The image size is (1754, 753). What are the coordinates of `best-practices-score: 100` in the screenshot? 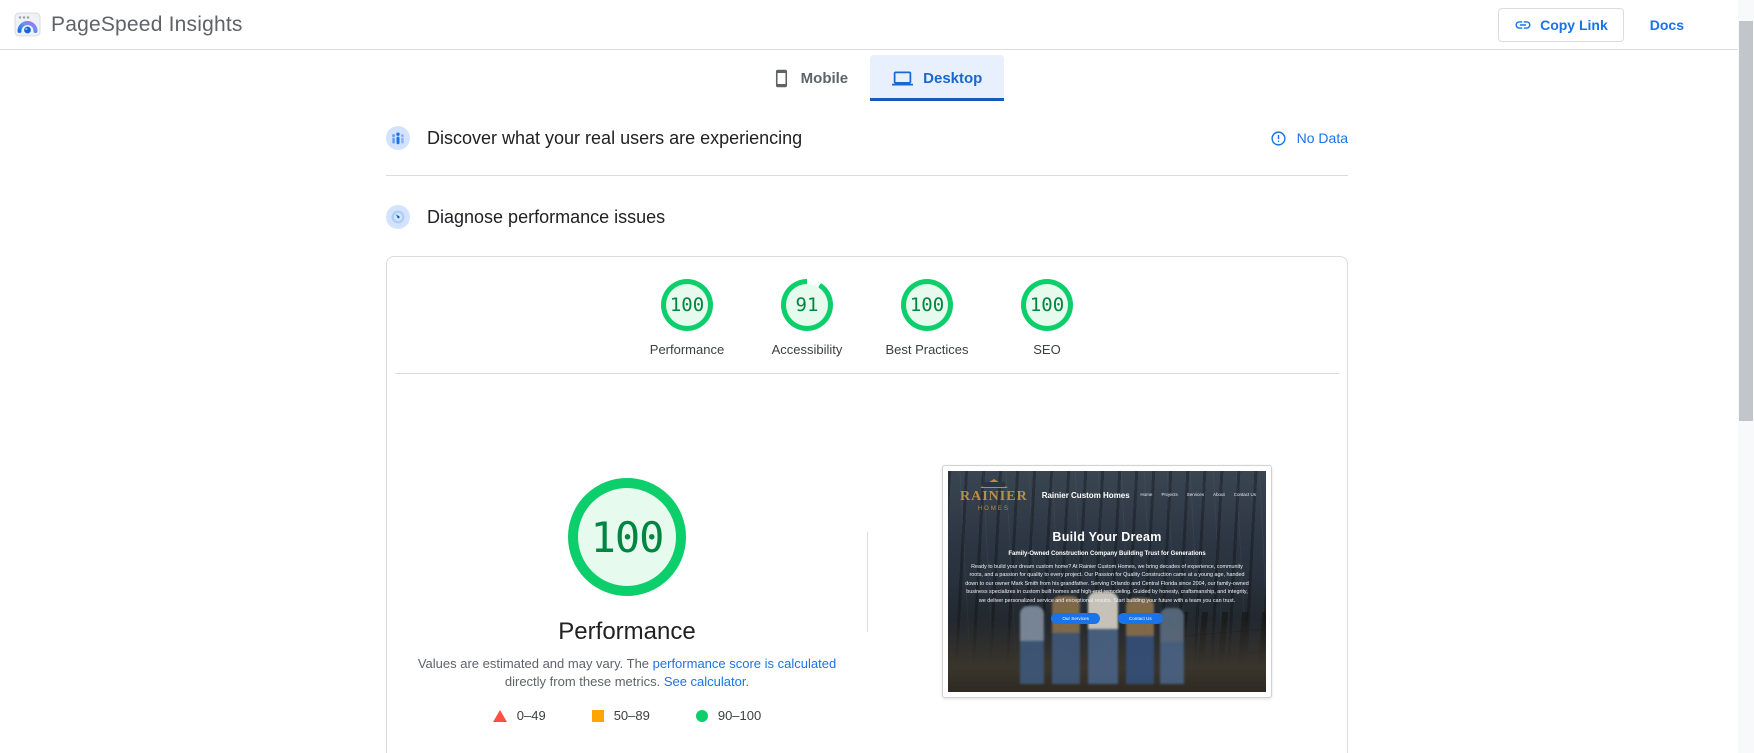 It's located at (927, 305).